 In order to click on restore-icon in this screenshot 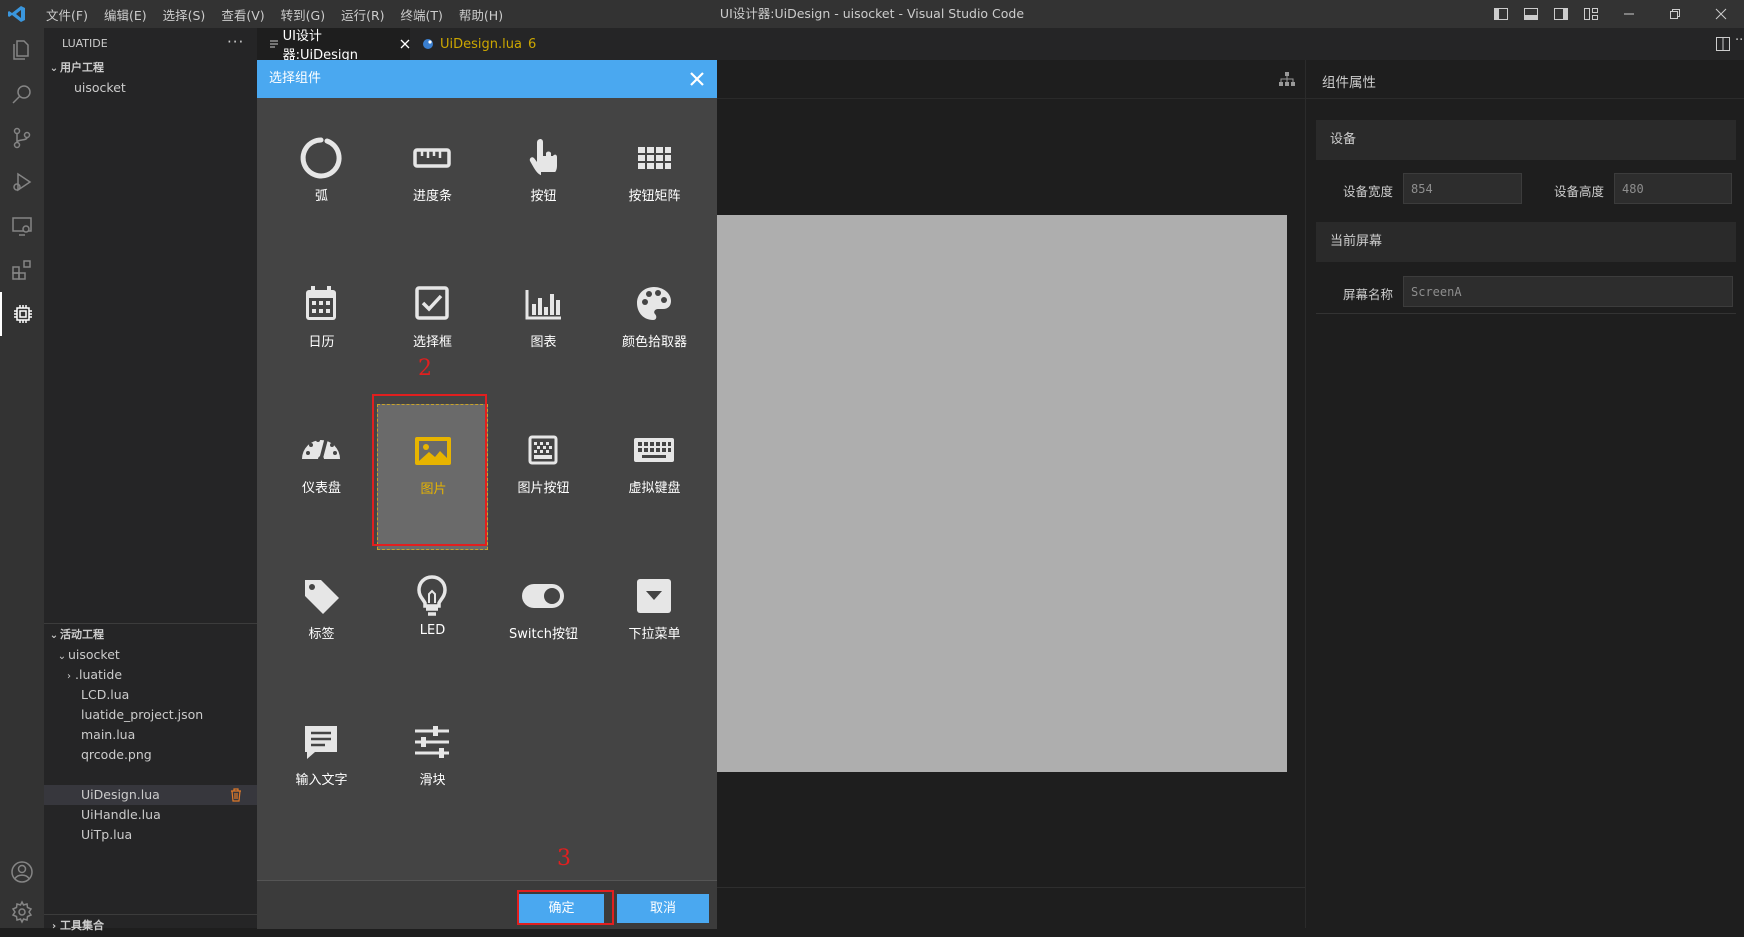, I will do `click(1675, 14)`.